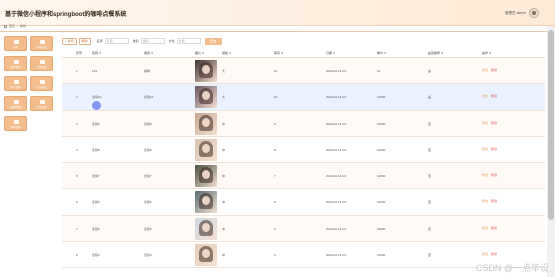 The image size is (555, 277). Describe the element at coordinates (430, 123) in the screenshot. I see `cell-recommend: 否` at that location.